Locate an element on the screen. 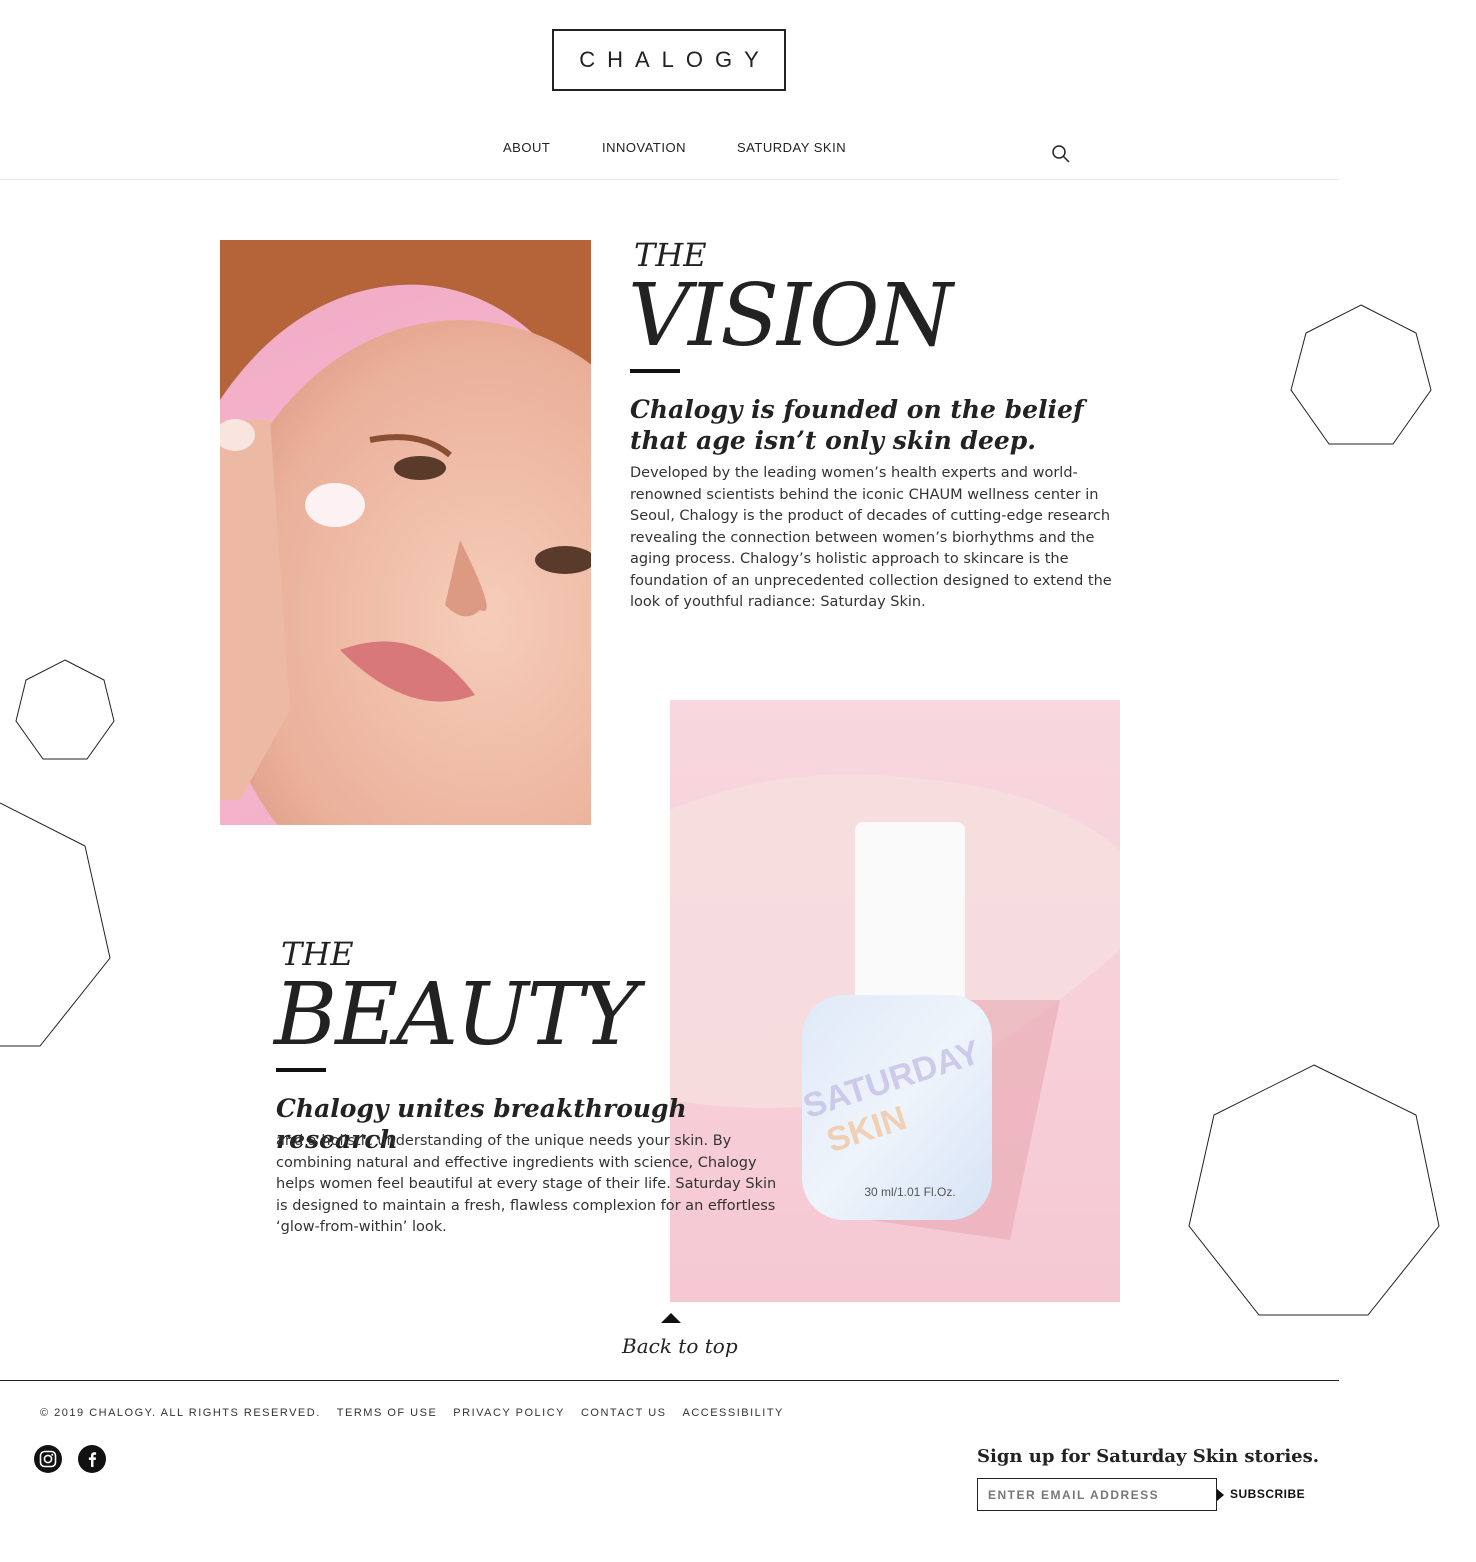 Image resolution: width=1476 pixels, height=1562 pixels. heptagon-decoration-right-bottom is located at coordinates (1314, 1190).